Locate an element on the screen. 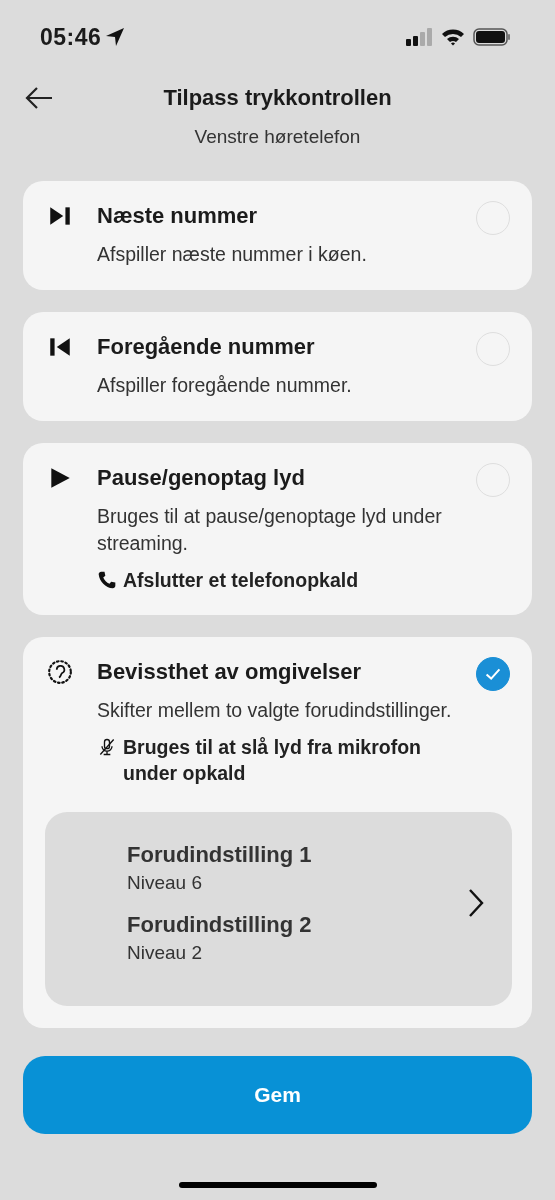 The width and height of the screenshot is (555, 1200). battery-icon is located at coordinates (492, 37).